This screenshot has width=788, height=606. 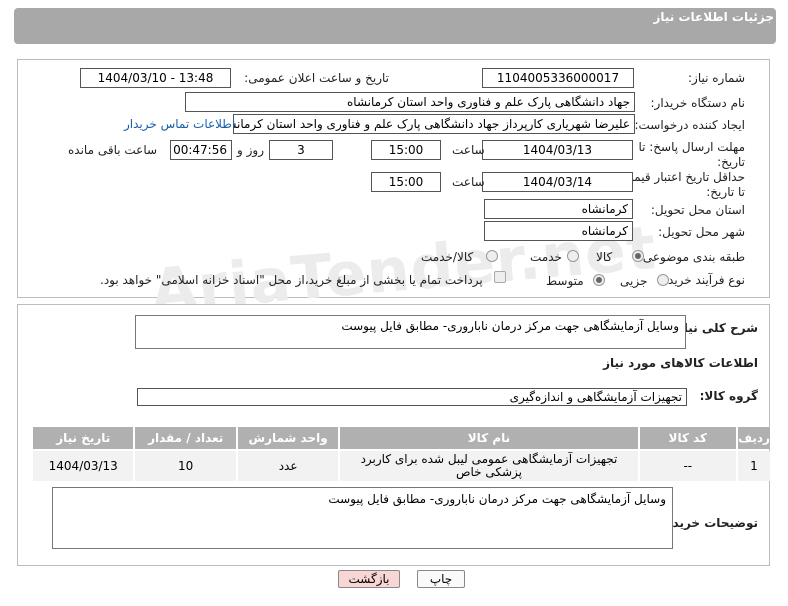 What do you see at coordinates (406, 182) in the screenshot?
I see `price-validity-time-field: 15:00` at bounding box center [406, 182].